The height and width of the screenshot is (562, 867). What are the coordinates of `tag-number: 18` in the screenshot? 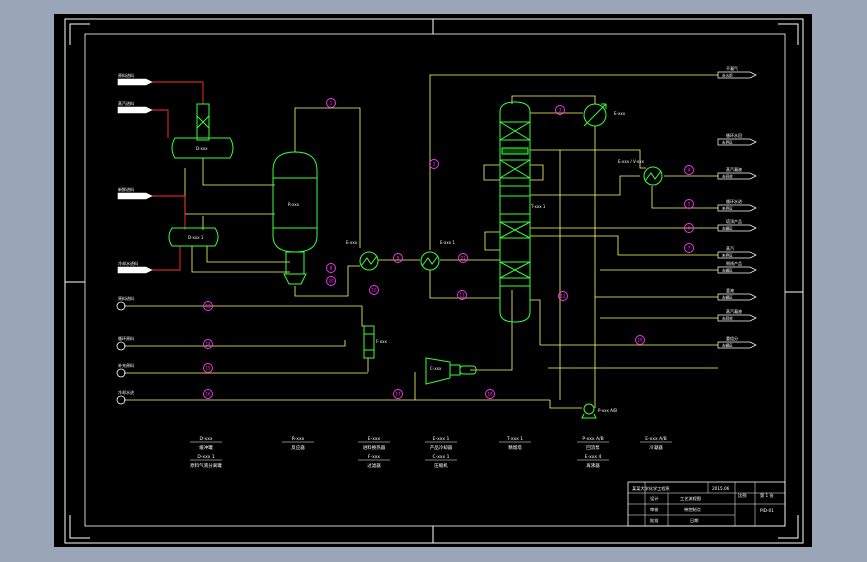 It's located at (490, 394).